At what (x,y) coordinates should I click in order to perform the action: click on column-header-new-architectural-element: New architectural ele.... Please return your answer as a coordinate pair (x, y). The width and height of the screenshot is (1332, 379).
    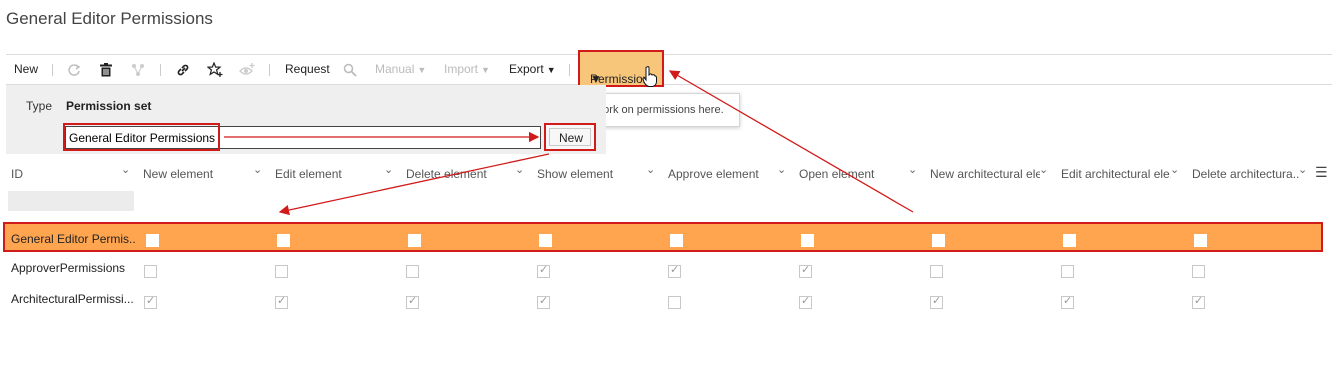
    Looking at the image, I should click on (985, 174).